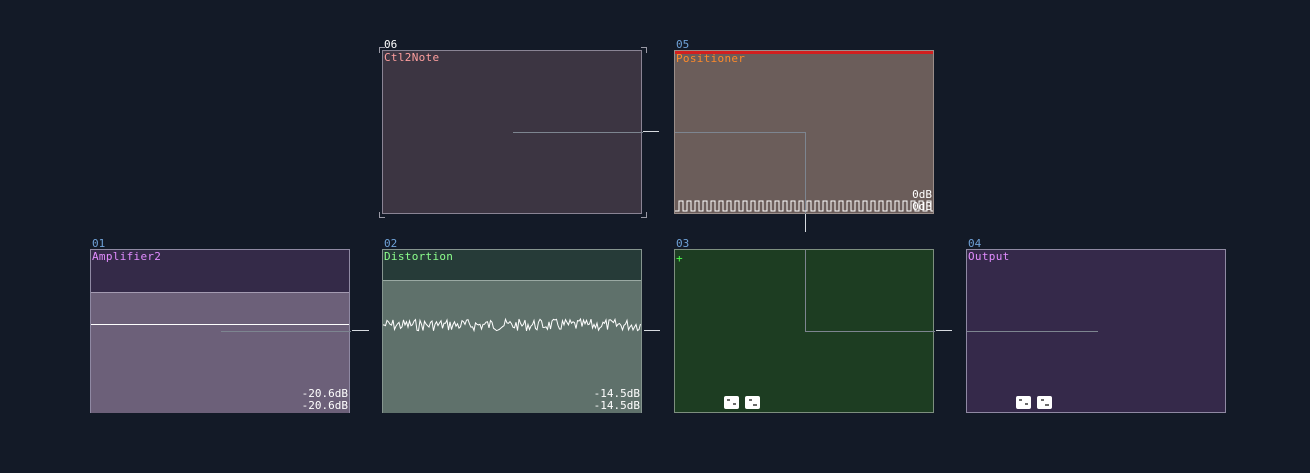 This screenshot has width=1310, height=473. I want to click on mixer-internal-wire-vertical, so click(805, 291).